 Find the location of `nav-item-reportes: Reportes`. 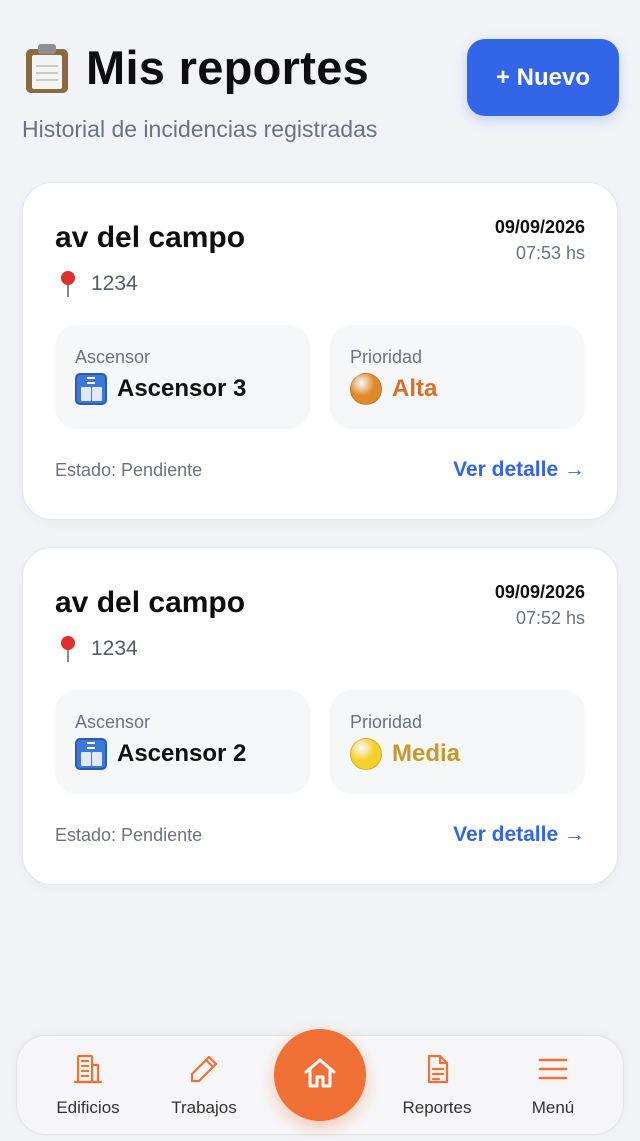

nav-item-reportes: Reportes is located at coordinates (437, 1085).